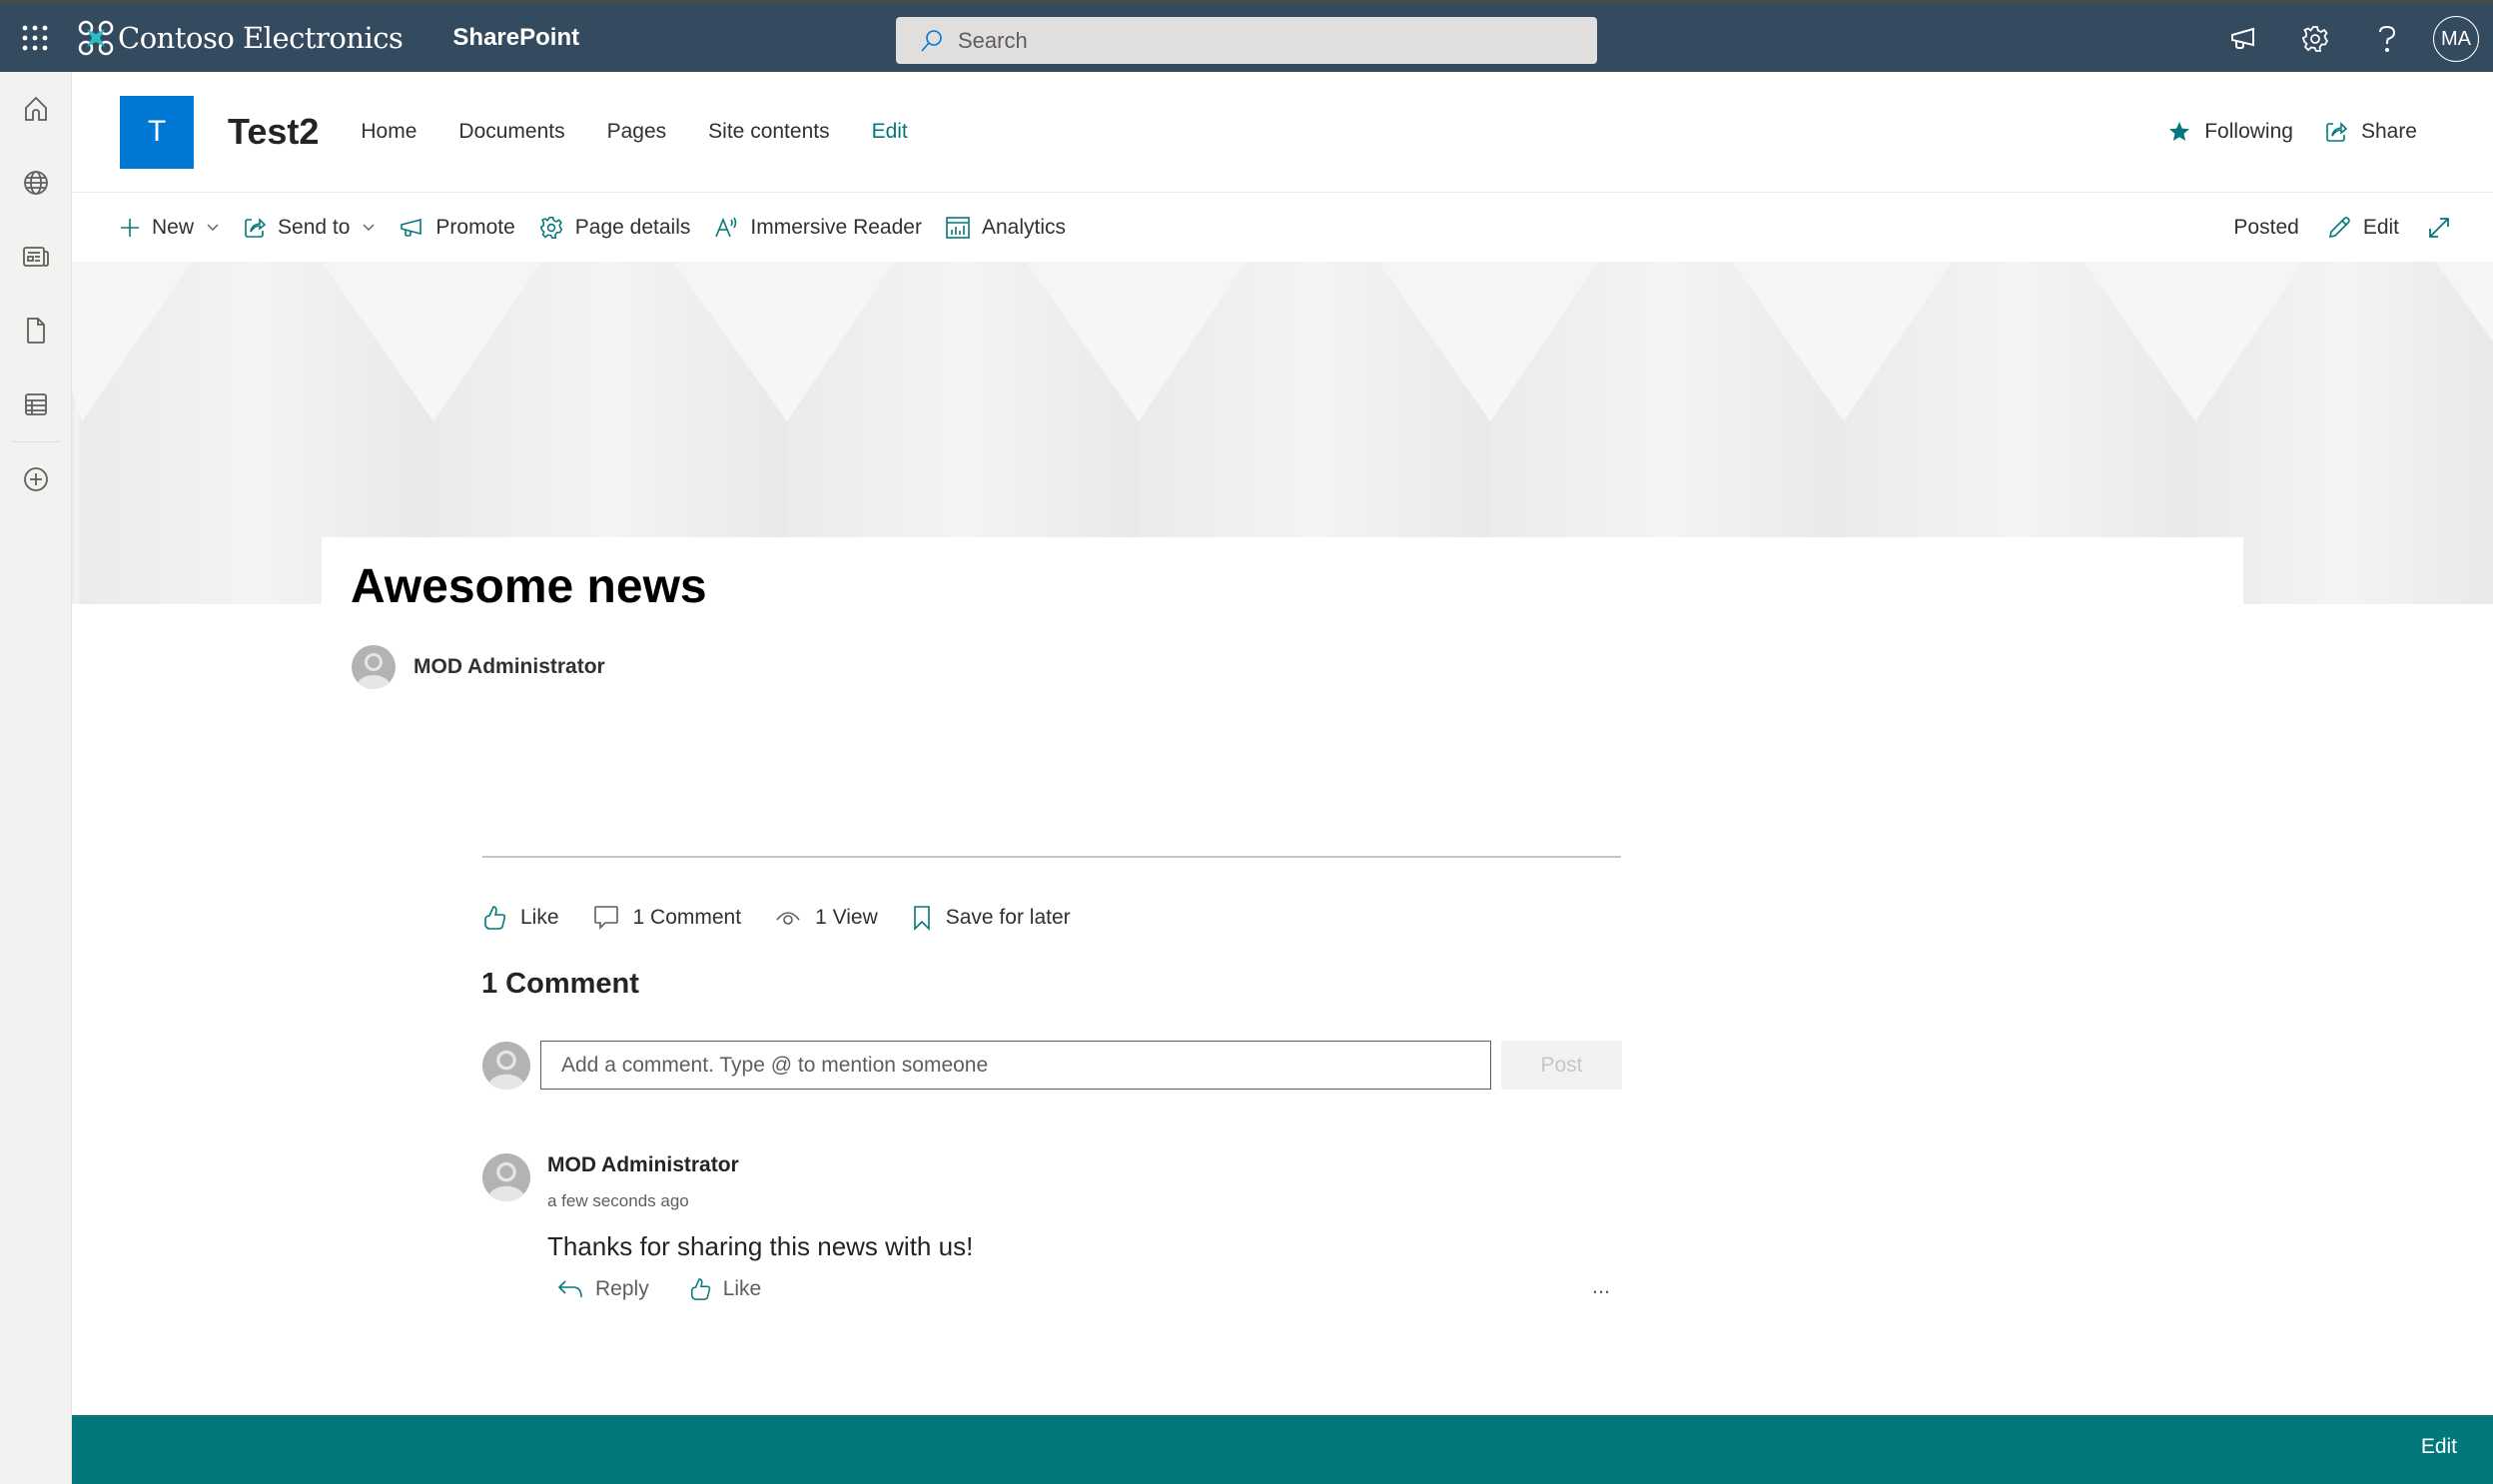 This screenshot has height=1484, width=2493. What do you see at coordinates (2248, 131) in the screenshot?
I see `following-label: Following` at bounding box center [2248, 131].